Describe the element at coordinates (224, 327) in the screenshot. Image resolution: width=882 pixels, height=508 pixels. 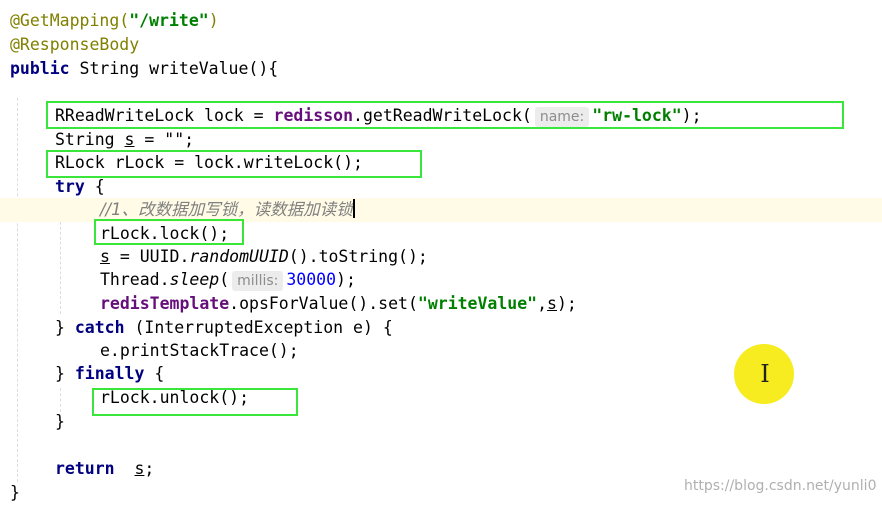
I see `code-line-catch: } catch (InterruptedException e) {` at that location.